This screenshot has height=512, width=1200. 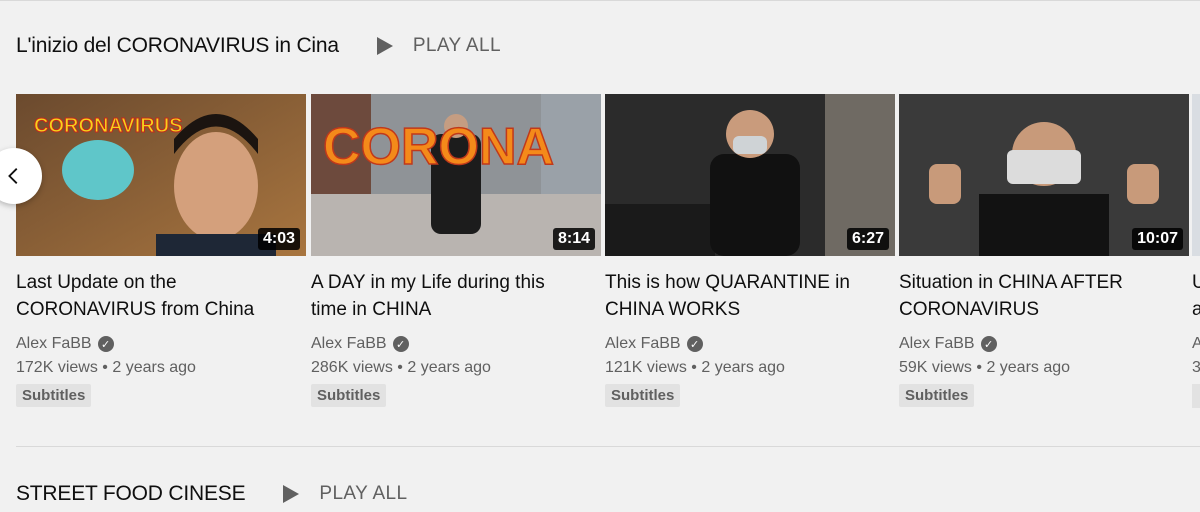 What do you see at coordinates (108, 126) in the screenshot?
I see `thumb-overlay-text: CORONAVIRUS` at bounding box center [108, 126].